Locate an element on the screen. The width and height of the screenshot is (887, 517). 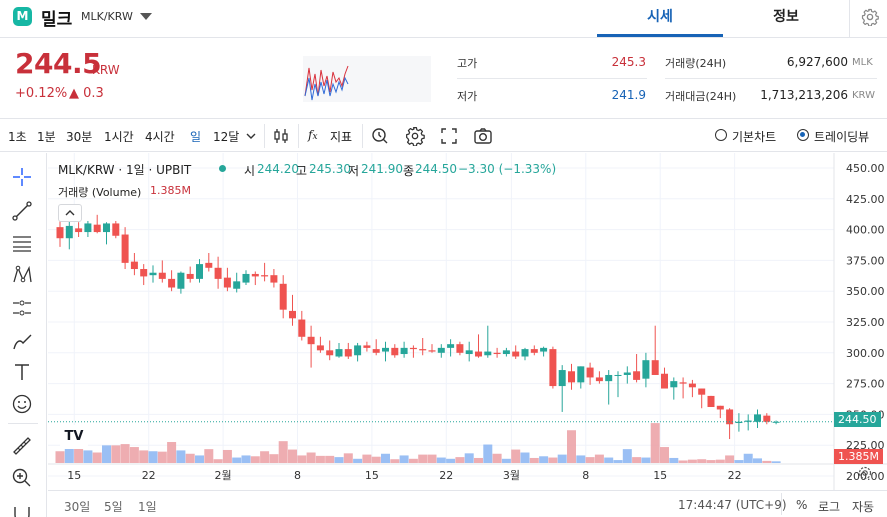
interval-12mo: 12달 is located at coordinates (226, 136).